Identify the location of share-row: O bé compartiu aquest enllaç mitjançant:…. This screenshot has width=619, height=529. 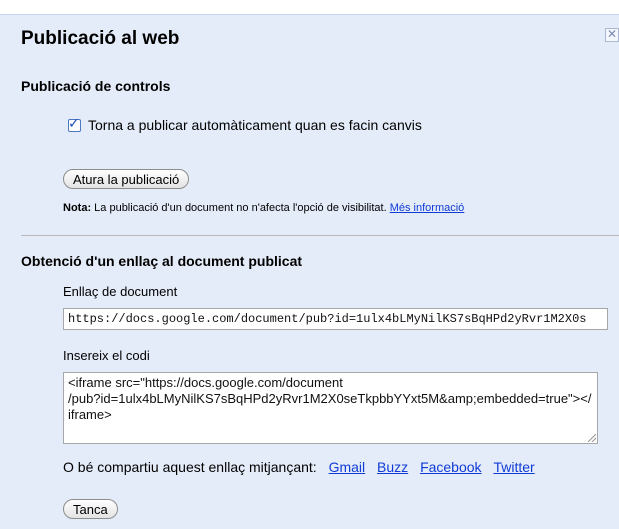
(299, 467).